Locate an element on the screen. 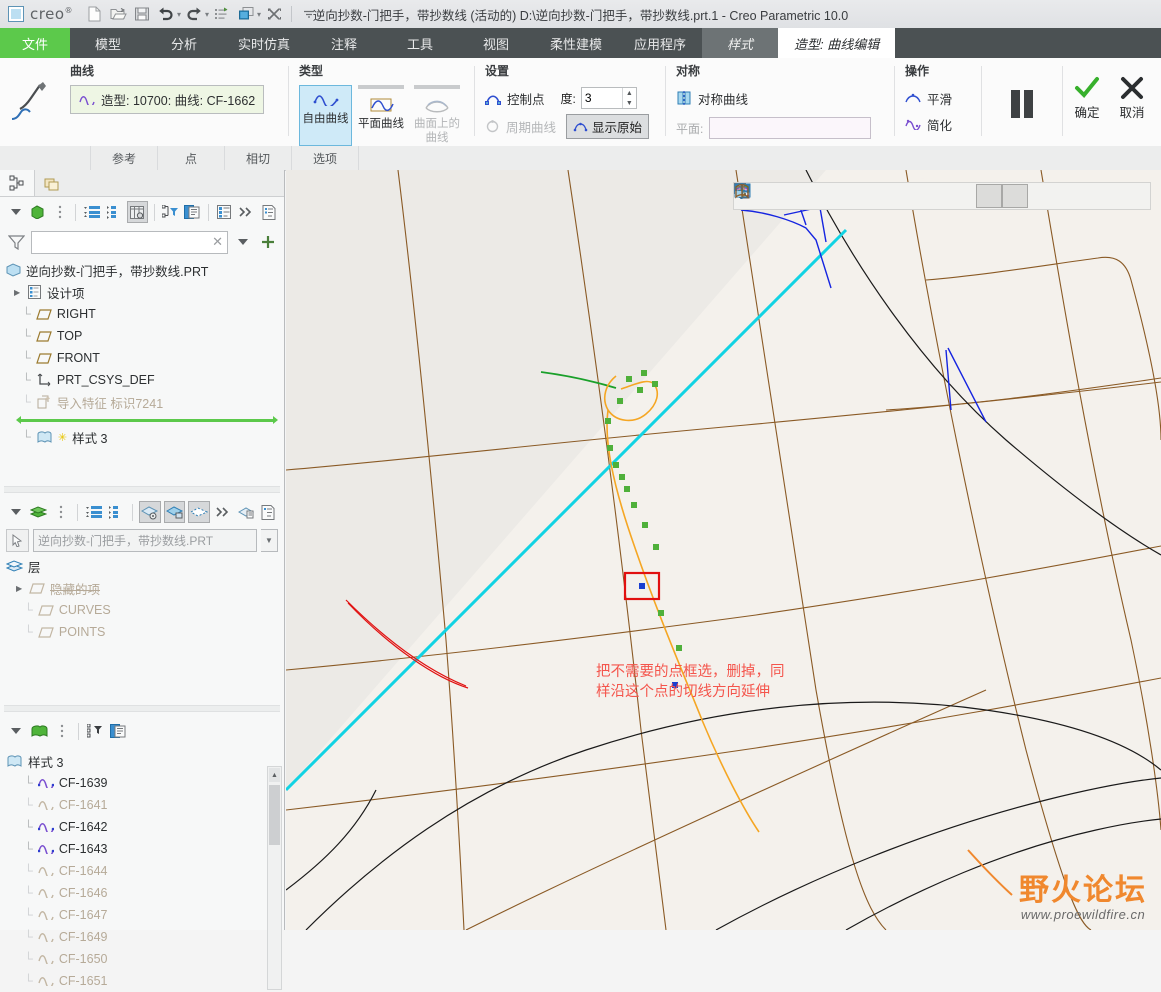 This screenshot has width=1161, height=992. tree-item-style-feature: └ ✳ 样式 3 is located at coordinates (145, 437).